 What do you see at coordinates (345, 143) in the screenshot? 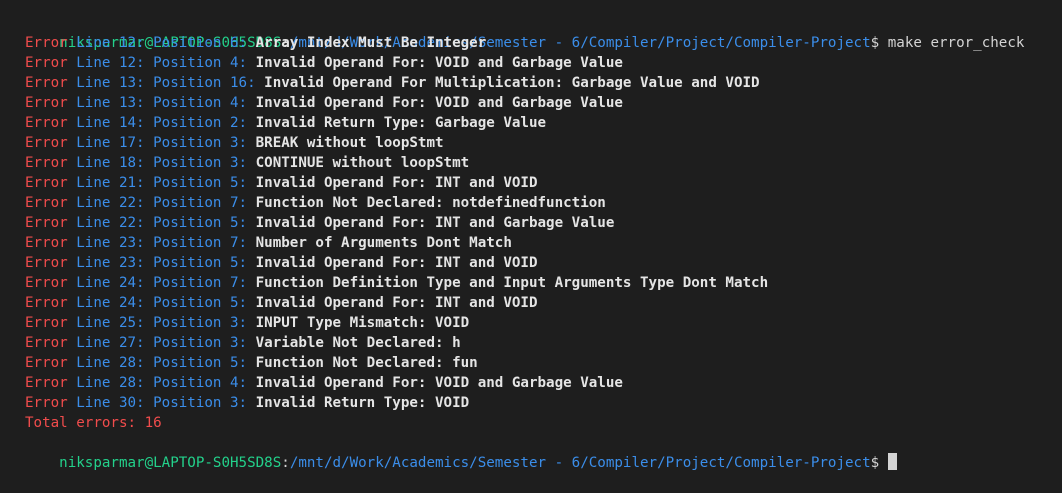
I see `error-message: BREAK without loopStmt` at bounding box center [345, 143].